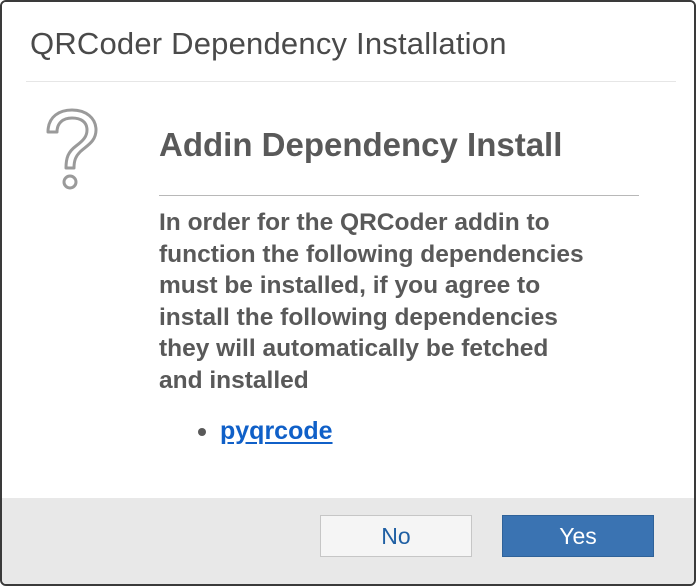 This screenshot has width=696, height=586. What do you see at coordinates (399, 195) in the screenshot?
I see `heading-divider` at bounding box center [399, 195].